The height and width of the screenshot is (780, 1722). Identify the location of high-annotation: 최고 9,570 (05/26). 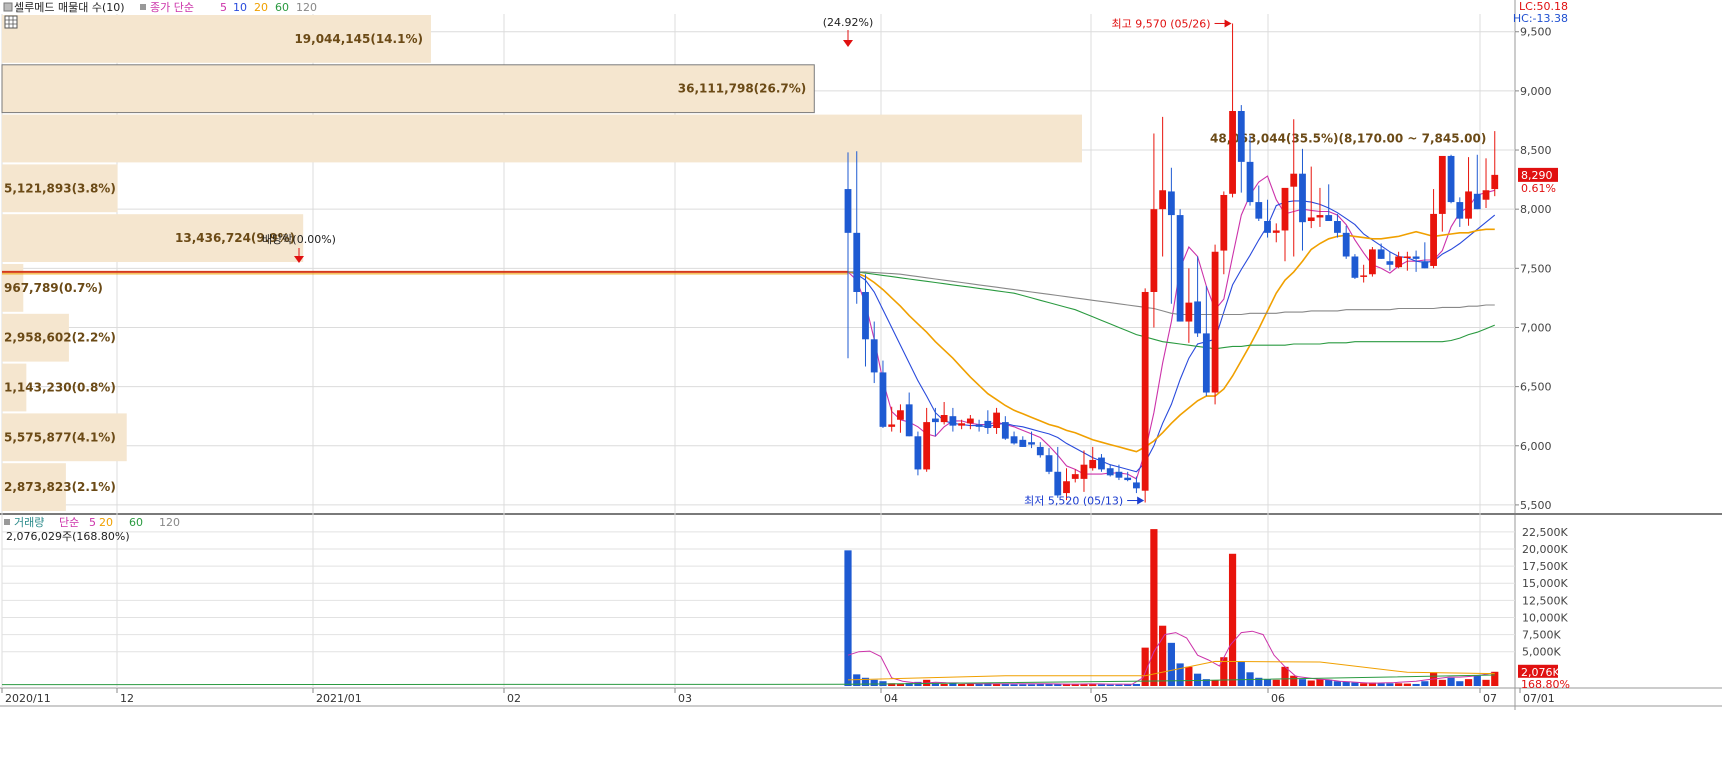
(1161, 23).